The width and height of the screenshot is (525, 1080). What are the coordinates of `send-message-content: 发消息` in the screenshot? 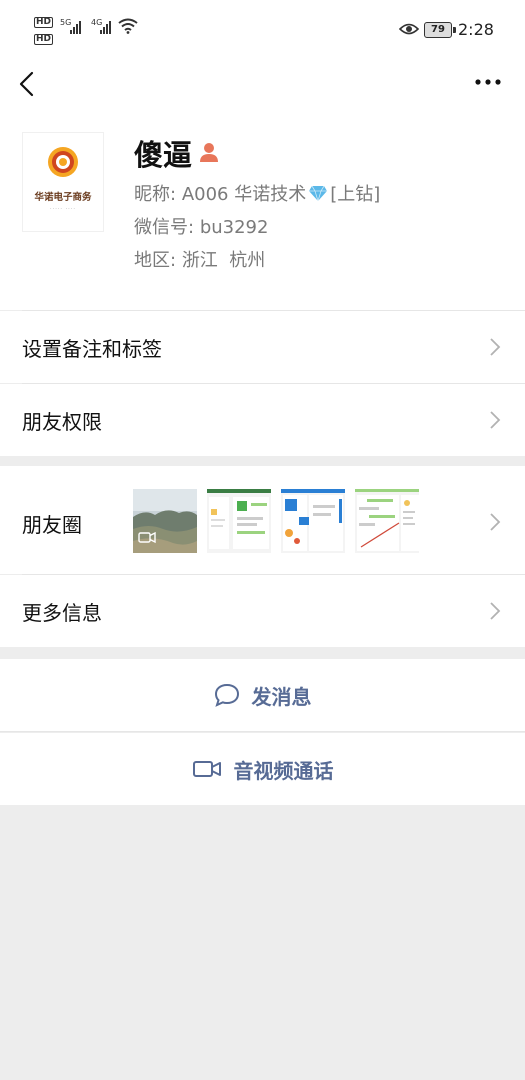 It's located at (262, 695).